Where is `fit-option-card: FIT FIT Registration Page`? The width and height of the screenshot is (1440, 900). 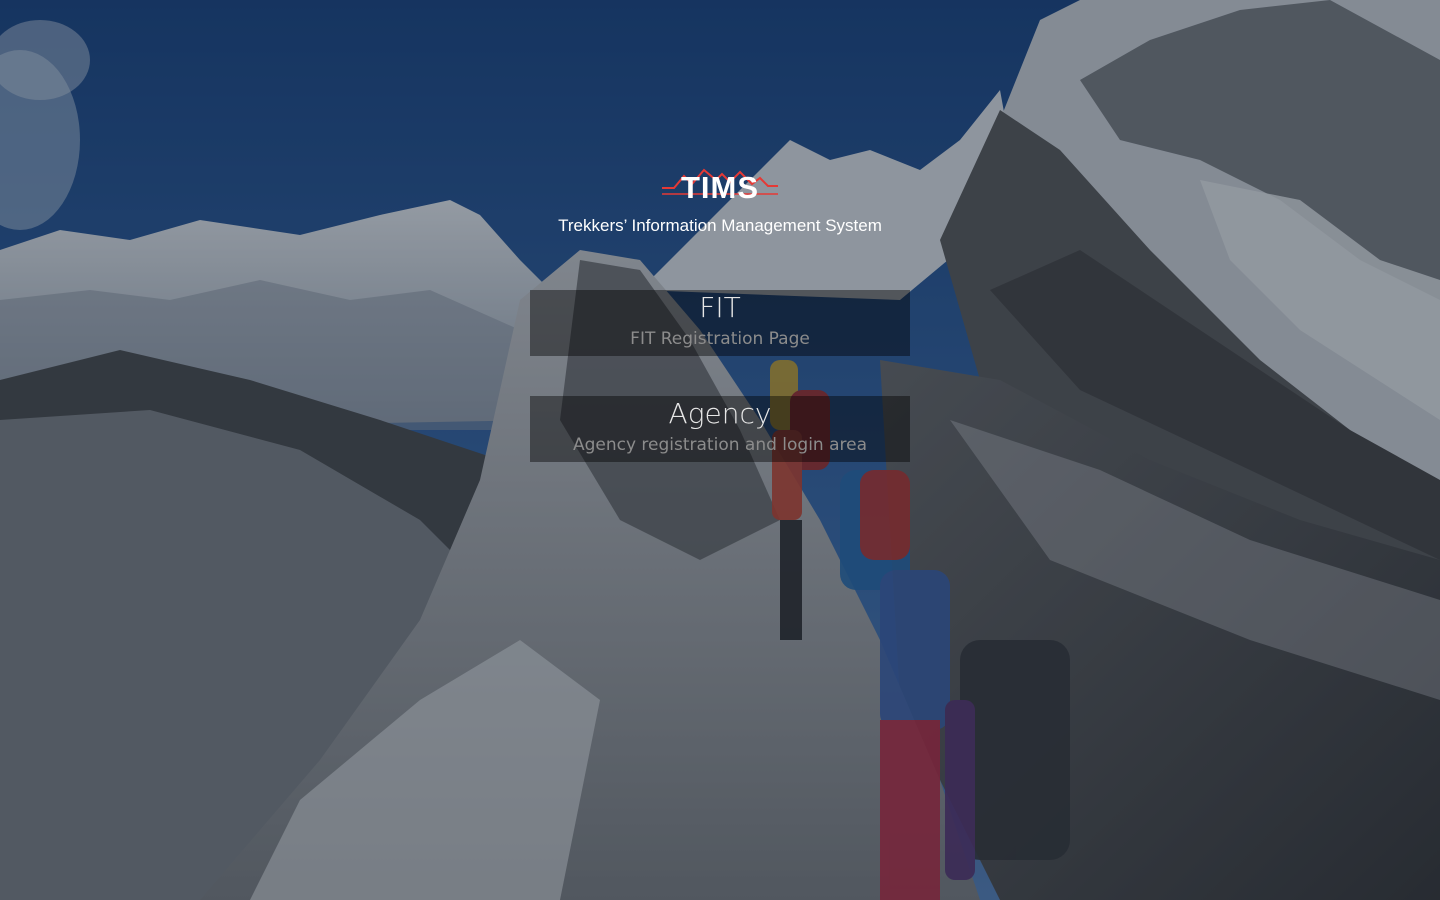
fit-option-card: FIT FIT Registration Page is located at coordinates (720, 323).